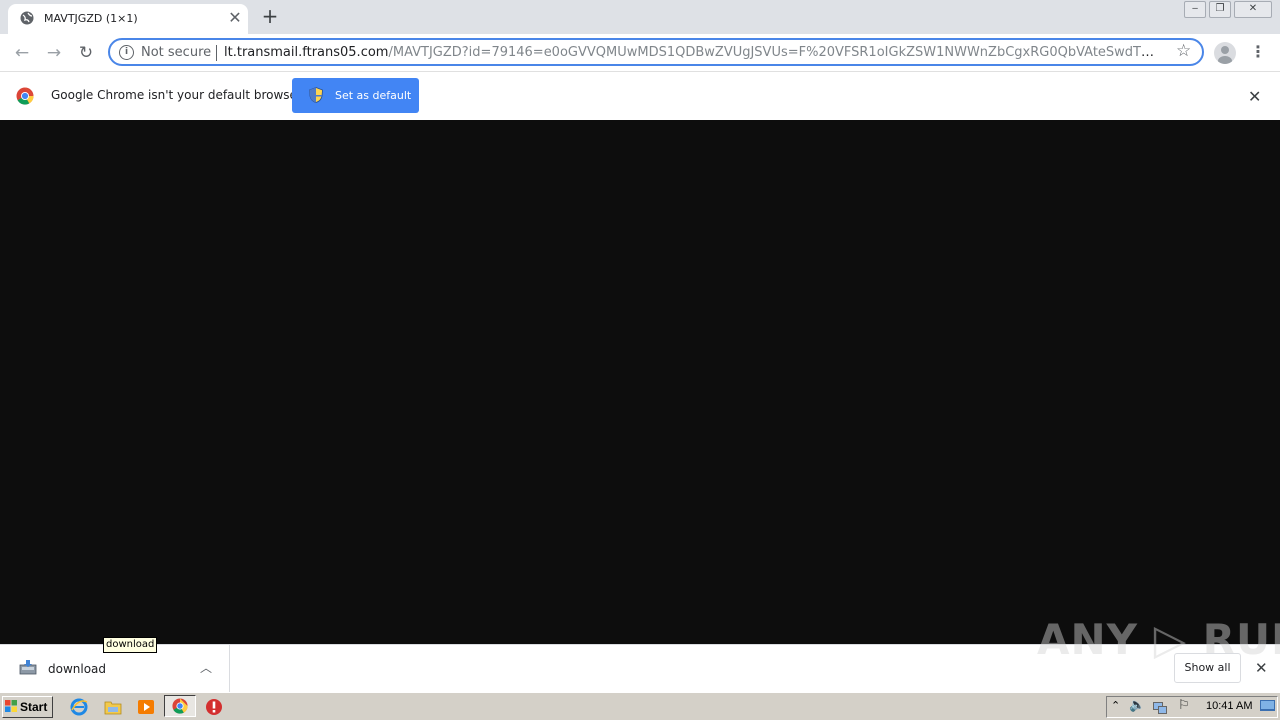 The height and width of the screenshot is (720, 1280). Describe the element at coordinates (86, 53) in the screenshot. I see `reload-button: ↻` at that location.